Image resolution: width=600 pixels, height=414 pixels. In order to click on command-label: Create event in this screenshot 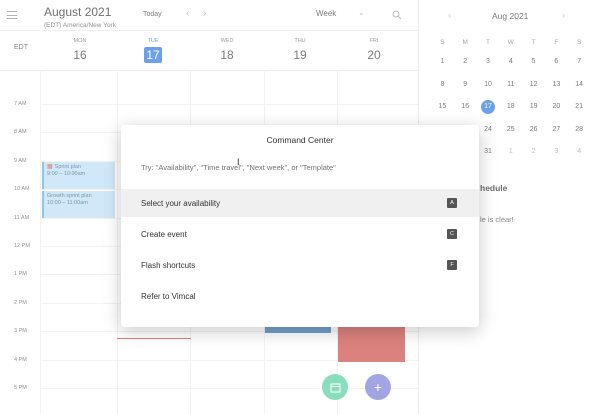, I will do `click(164, 234)`.